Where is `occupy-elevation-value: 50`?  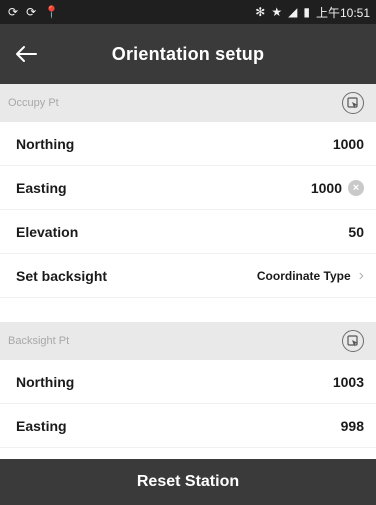
occupy-elevation-value: 50 is located at coordinates (356, 231).